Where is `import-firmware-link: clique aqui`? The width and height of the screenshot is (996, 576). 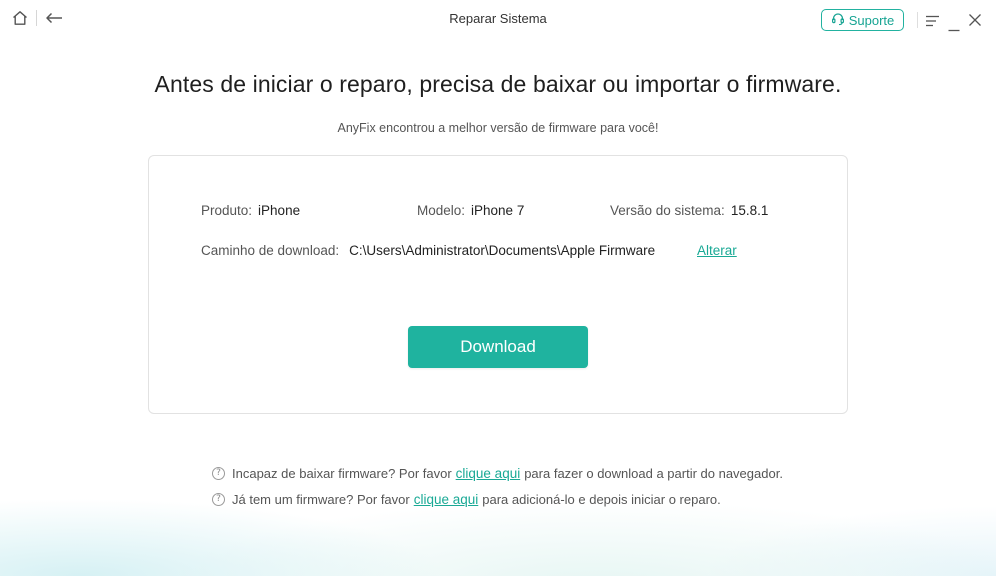 import-firmware-link: clique aqui is located at coordinates (446, 499).